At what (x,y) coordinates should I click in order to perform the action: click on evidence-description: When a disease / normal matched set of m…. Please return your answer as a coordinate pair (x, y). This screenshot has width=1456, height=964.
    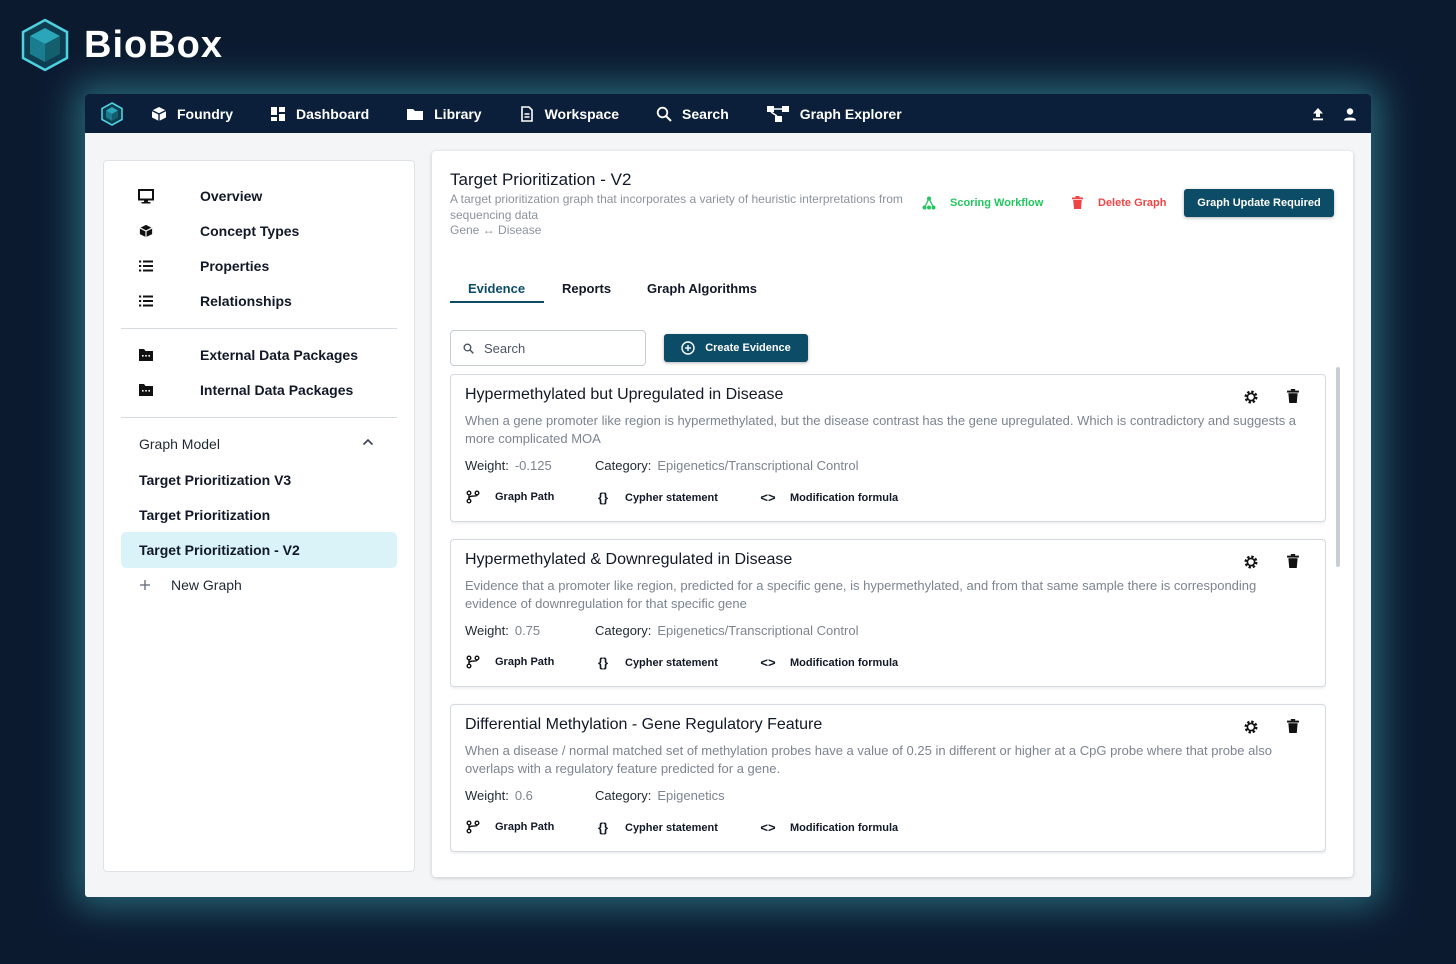
    Looking at the image, I should click on (868, 759).